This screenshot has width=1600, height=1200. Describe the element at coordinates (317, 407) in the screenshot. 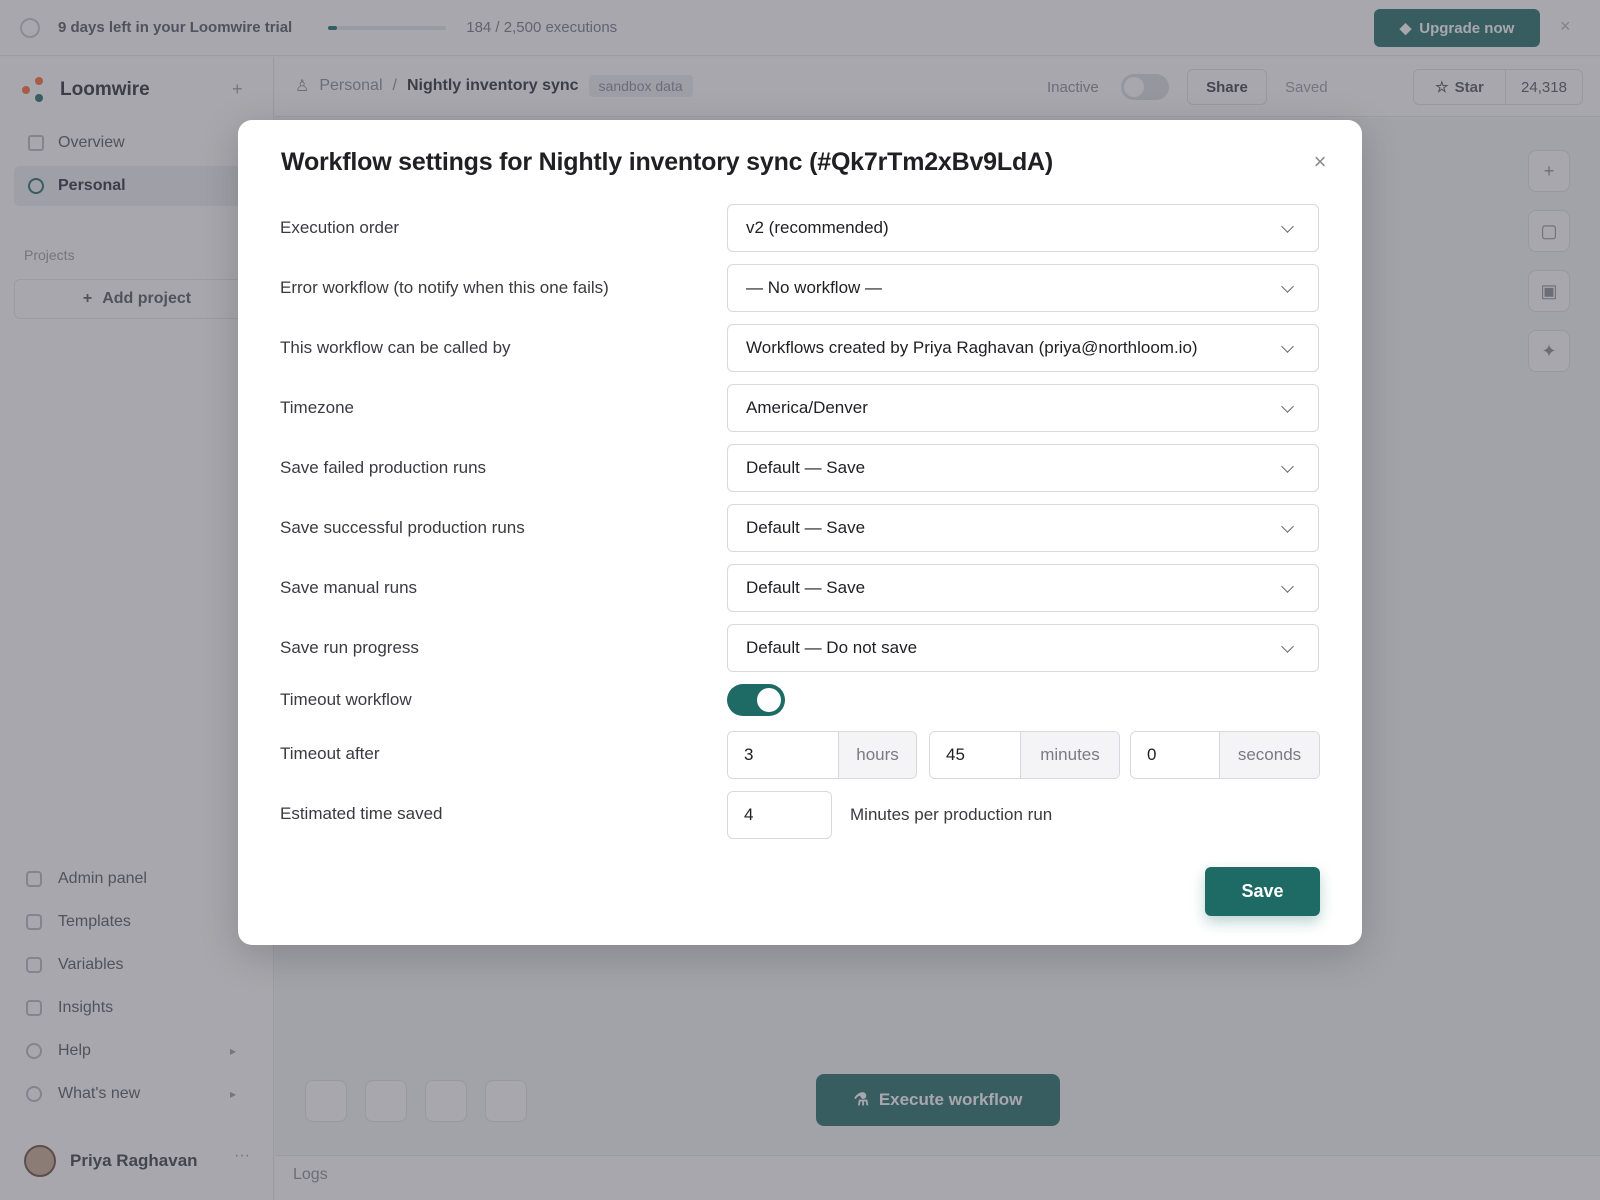

I see `timezone-label: Timezone` at that location.